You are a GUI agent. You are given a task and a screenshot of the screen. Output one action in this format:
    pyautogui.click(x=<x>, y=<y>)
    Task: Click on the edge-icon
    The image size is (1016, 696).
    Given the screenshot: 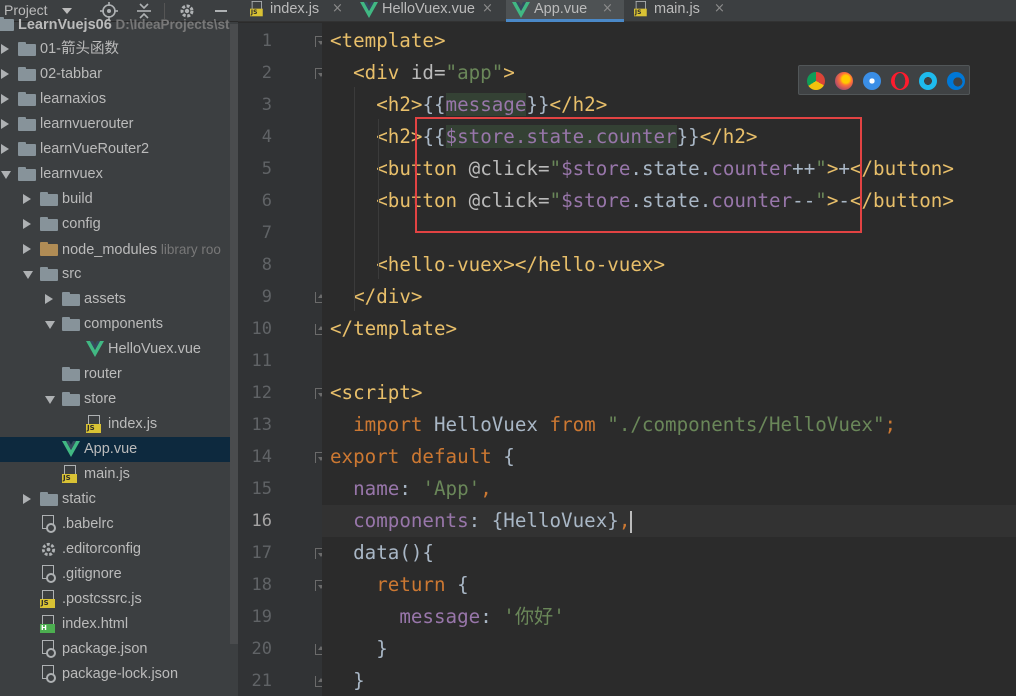 What is the action you would take?
    pyautogui.click(x=956, y=81)
    